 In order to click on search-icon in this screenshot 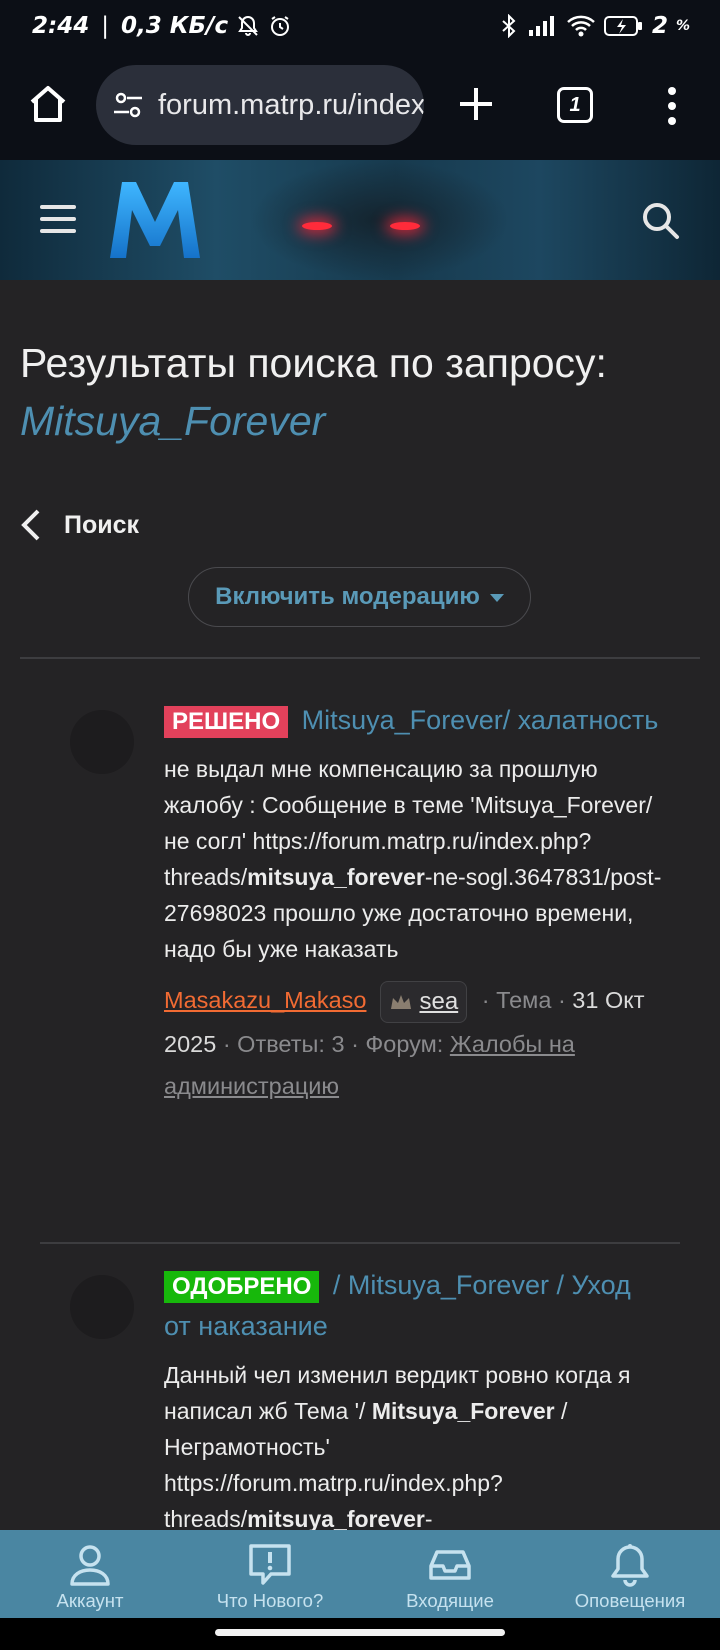, I will do `click(660, 220)`.